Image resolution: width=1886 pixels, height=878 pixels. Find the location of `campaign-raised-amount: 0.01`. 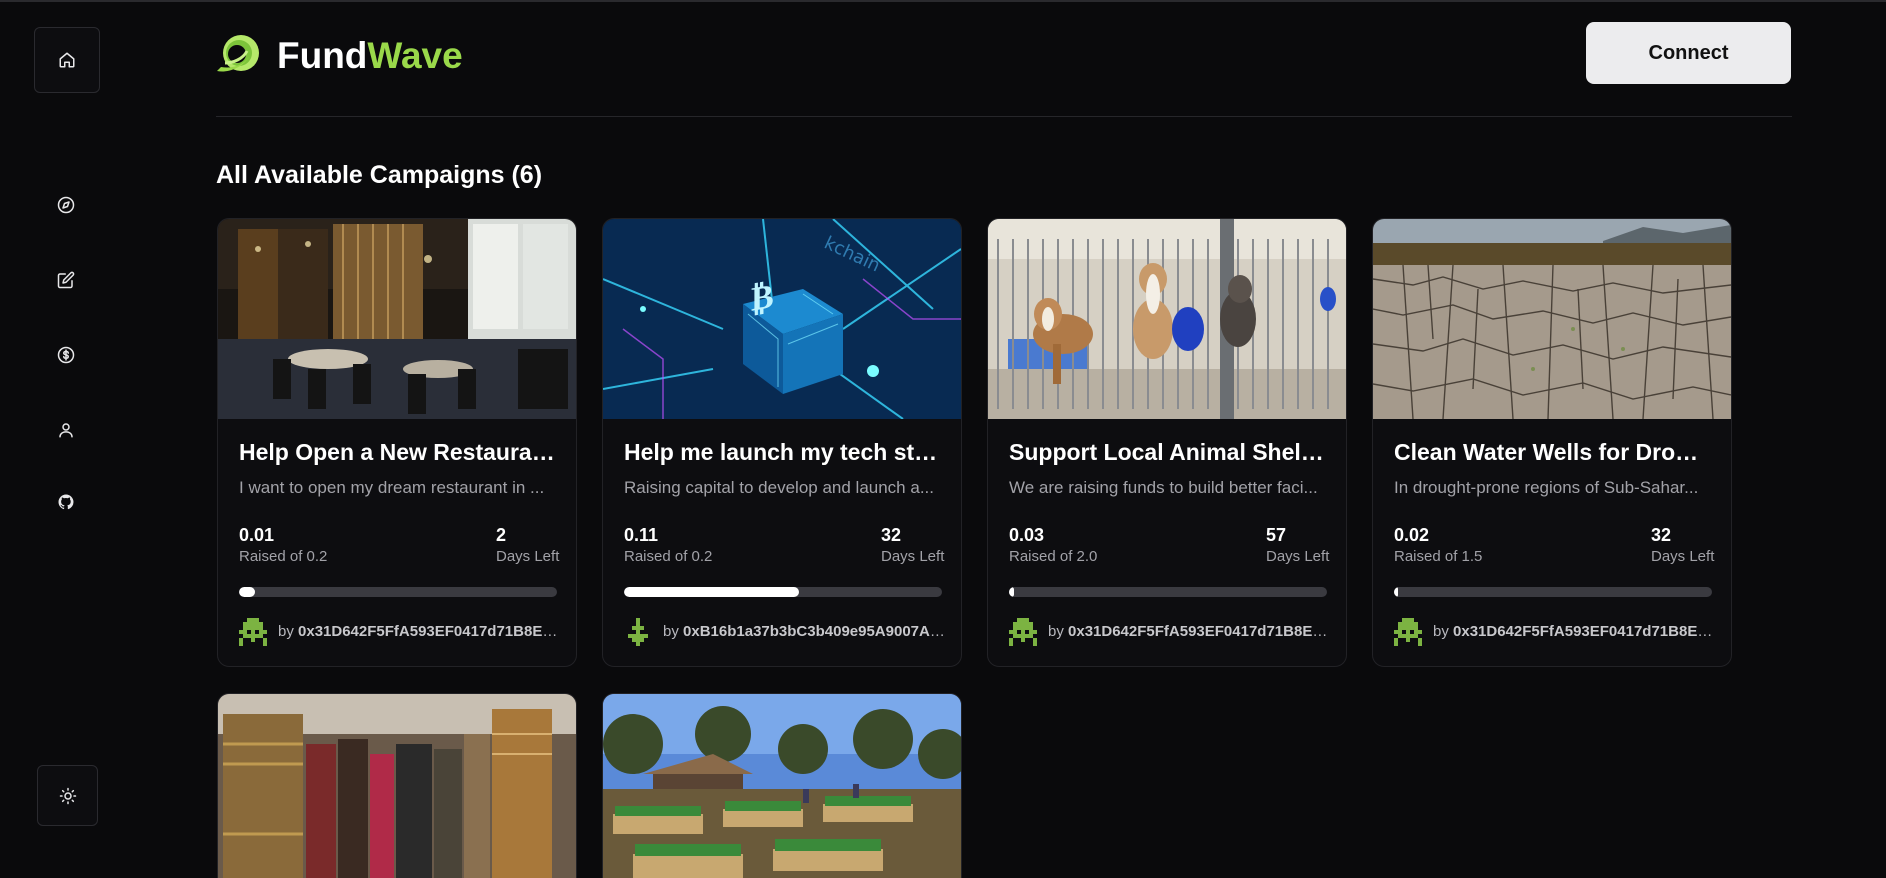

campaign-raised-amount: 0.01 is located at coordinates (257, 535).